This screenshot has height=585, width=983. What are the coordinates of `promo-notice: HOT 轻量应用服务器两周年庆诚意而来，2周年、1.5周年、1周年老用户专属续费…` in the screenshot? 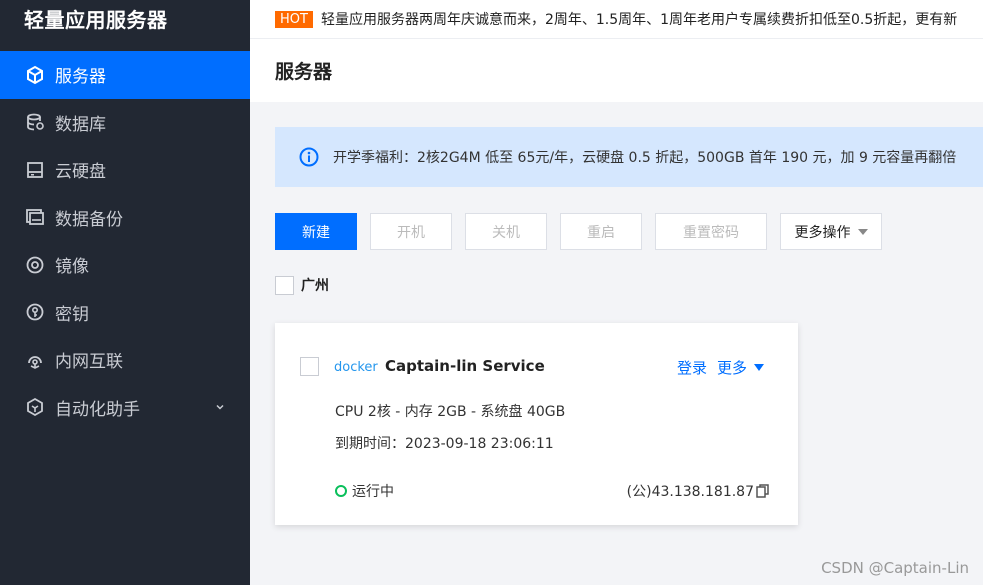 It's located at (616, 19).